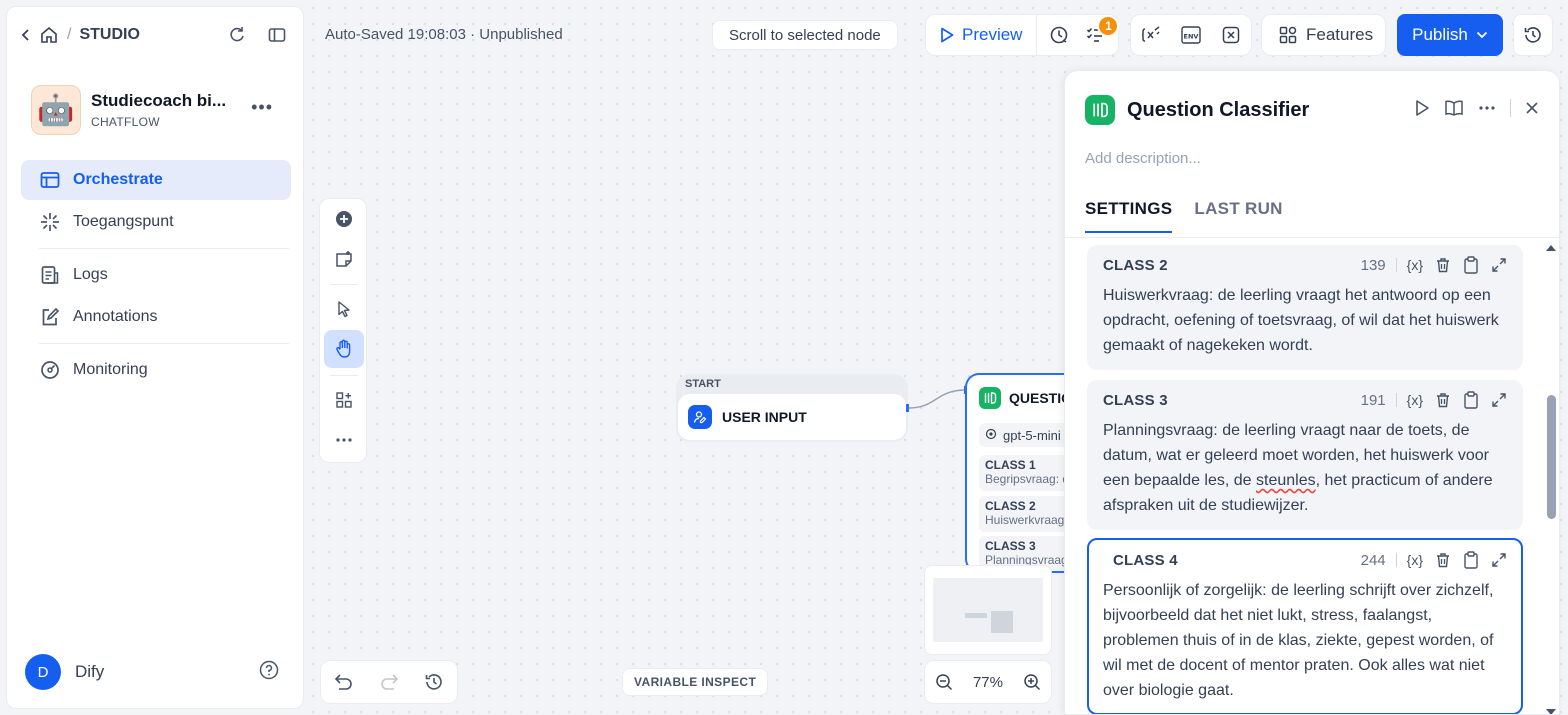  I want to click on char-count: 244, so click(1373, 560).